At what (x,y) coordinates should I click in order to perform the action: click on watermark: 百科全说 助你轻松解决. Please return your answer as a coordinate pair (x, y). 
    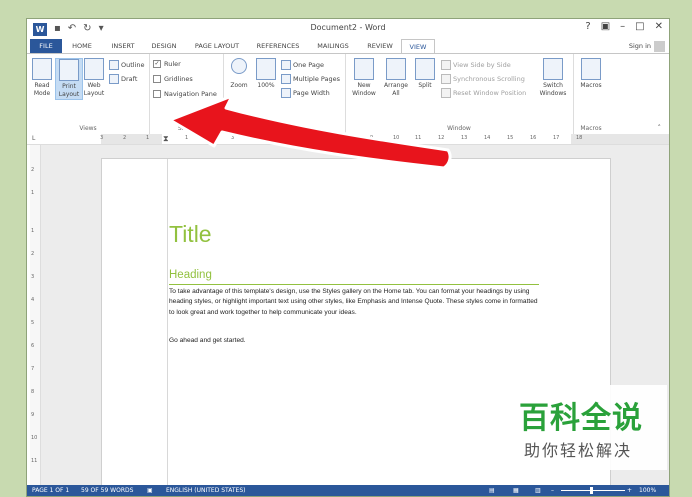
    Looking at the image, I should click on (582, 427).